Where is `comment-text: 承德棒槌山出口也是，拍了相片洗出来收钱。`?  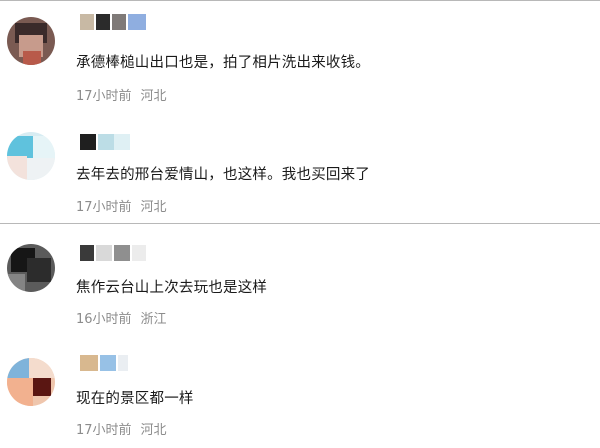 comment-text: 承德棒槌山出口也是，拍了相片洗出来收钱。 is located at coordinates (223, 63).